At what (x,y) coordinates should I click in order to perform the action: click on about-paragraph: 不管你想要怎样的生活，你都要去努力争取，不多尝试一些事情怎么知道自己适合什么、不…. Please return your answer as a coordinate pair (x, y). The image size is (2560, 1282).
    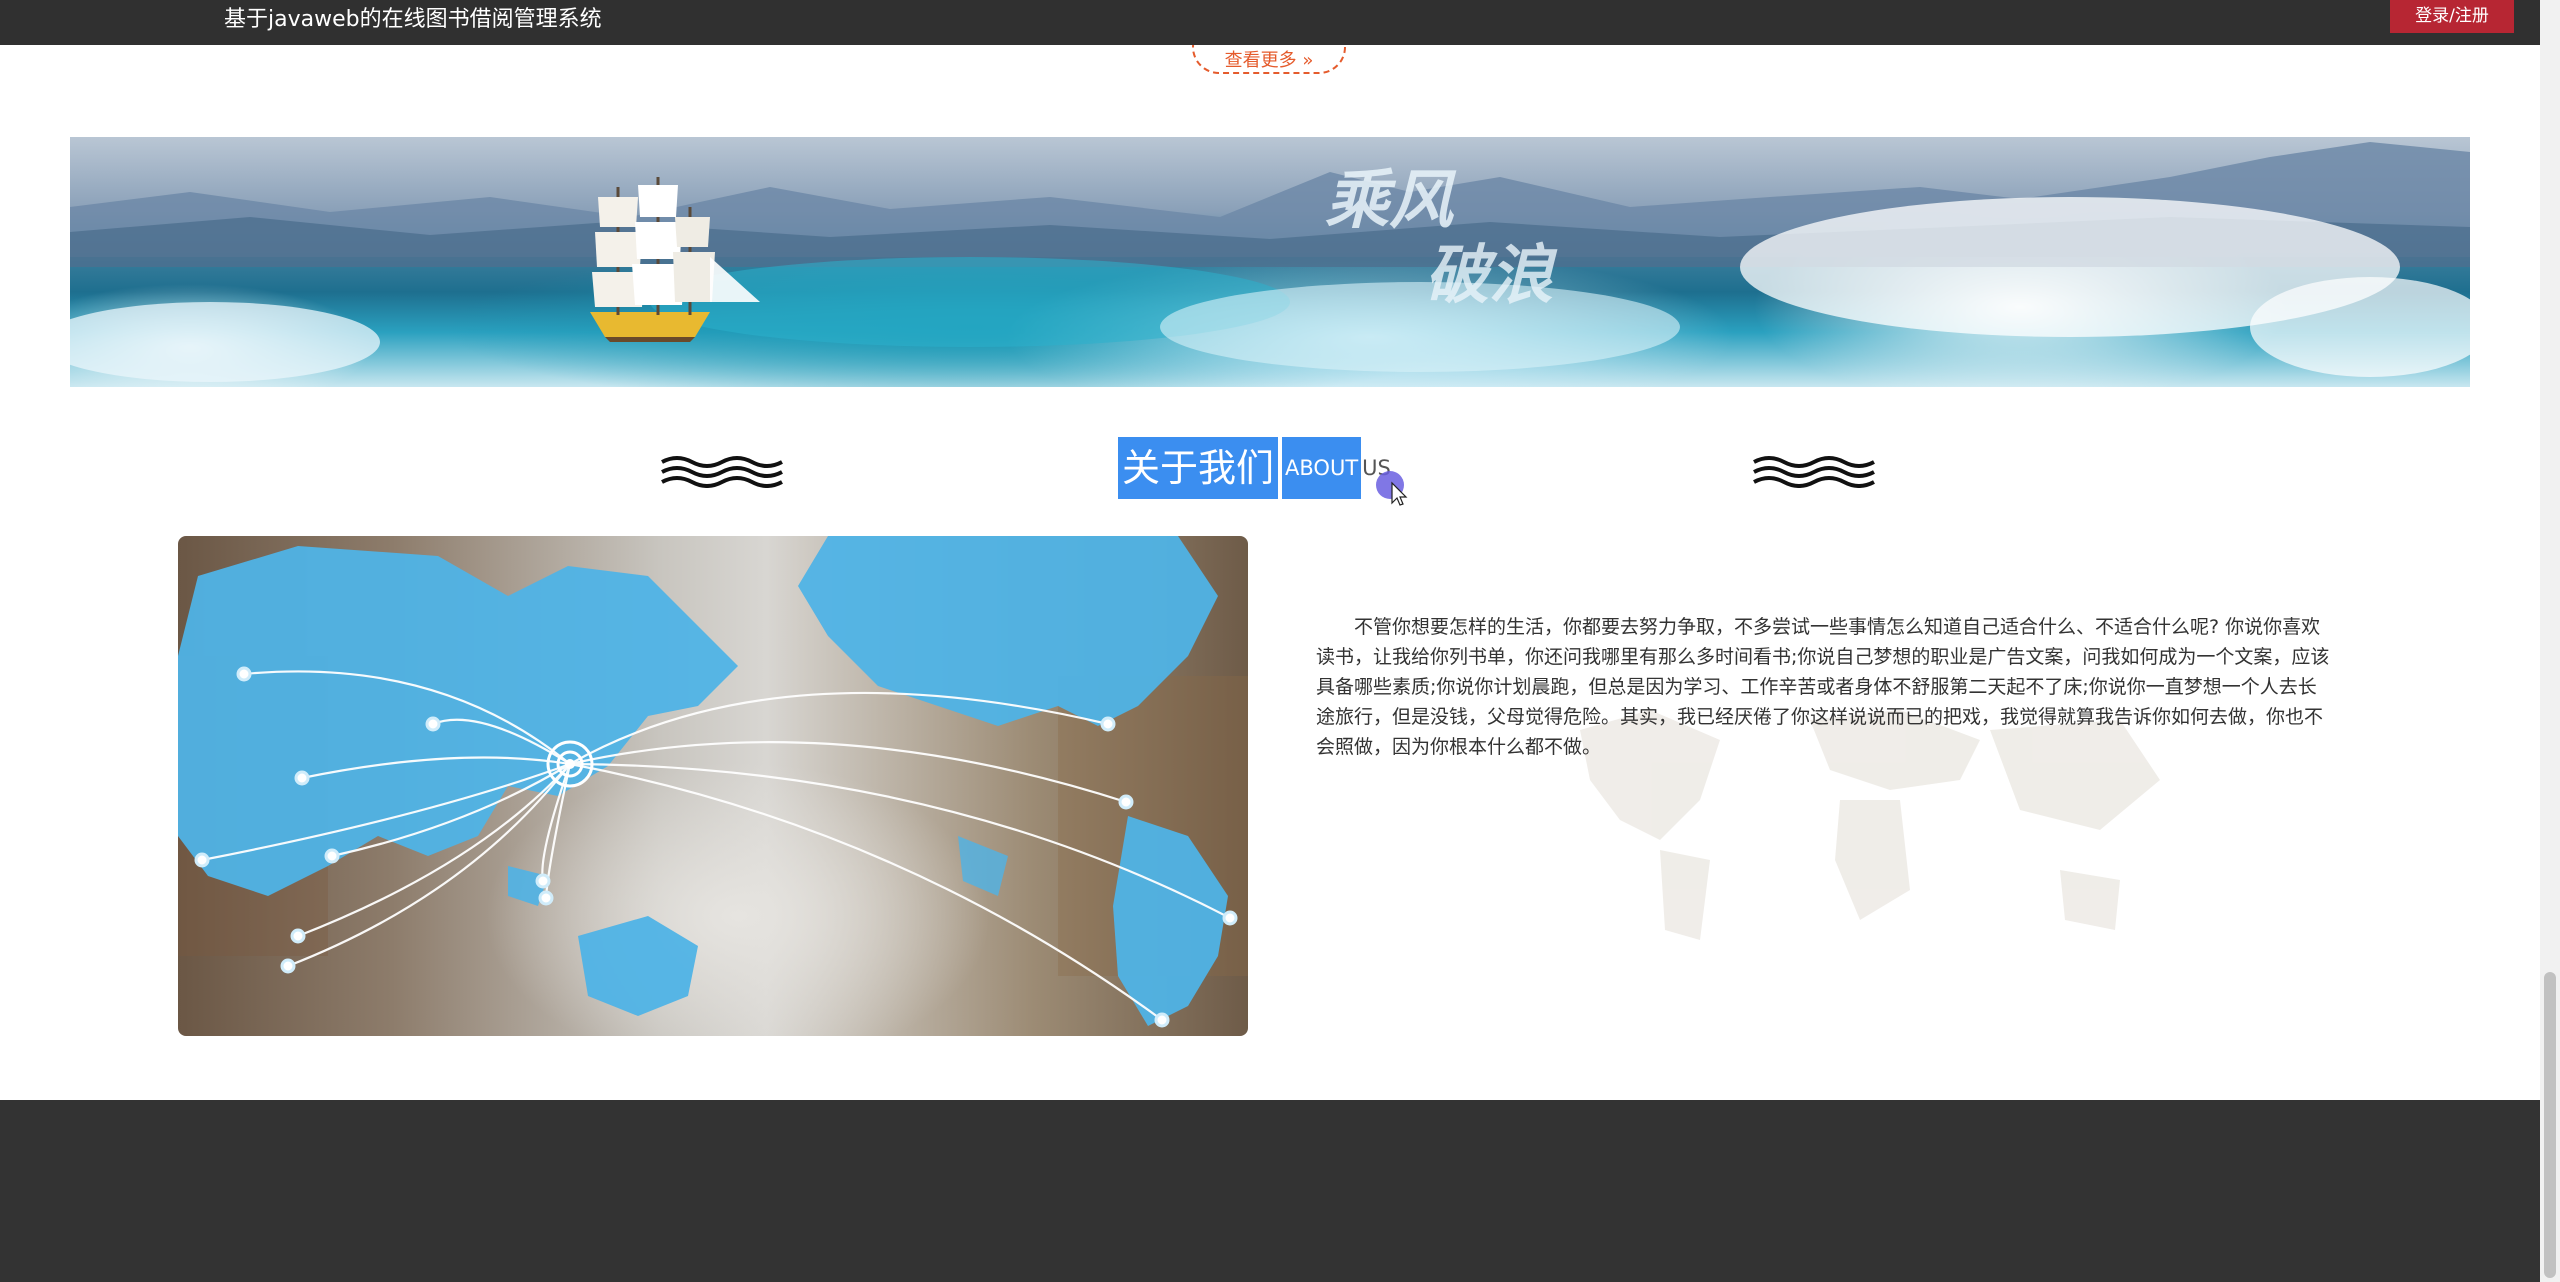
    Looking at the image, I should click on (1823, 687).